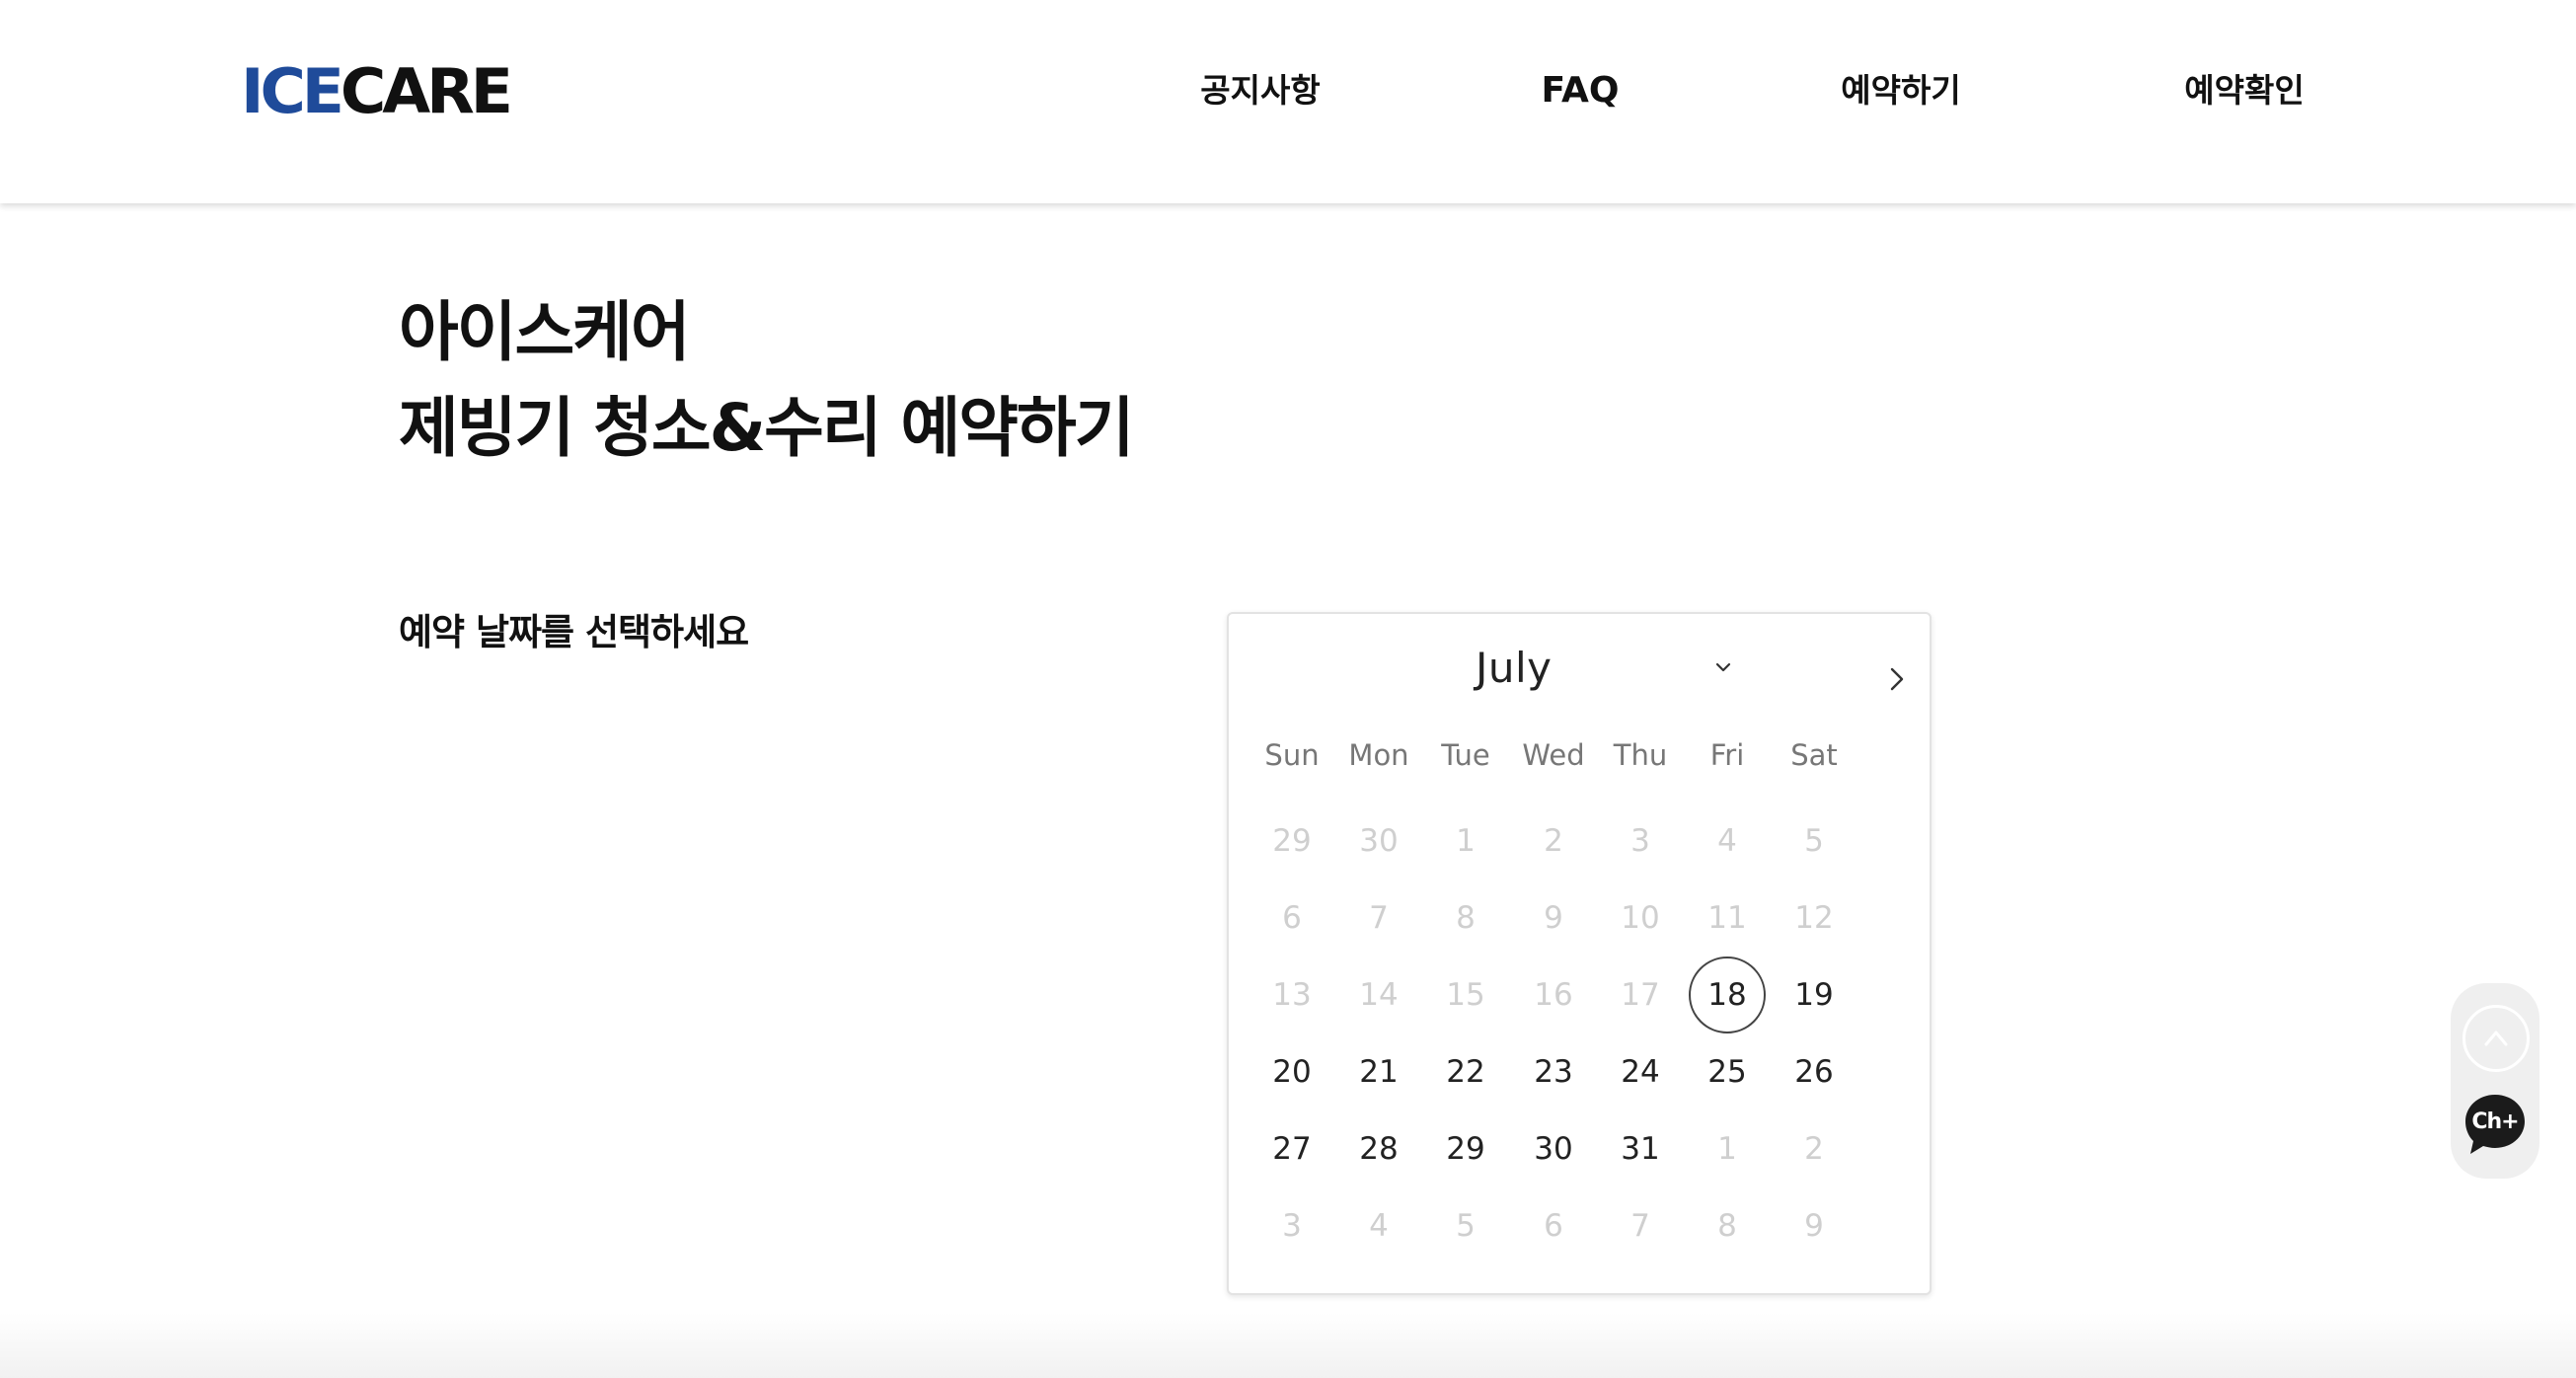  What do you see at coordinates (1379, 1072) in the screenshot?
I see `calendar-day: 21` at bounding box center [1379, 1072].